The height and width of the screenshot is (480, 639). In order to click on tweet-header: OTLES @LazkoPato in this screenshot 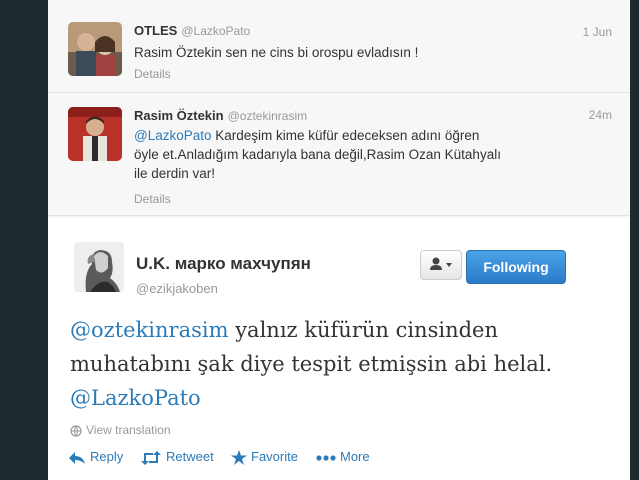, I will do `click(192, 30)`.